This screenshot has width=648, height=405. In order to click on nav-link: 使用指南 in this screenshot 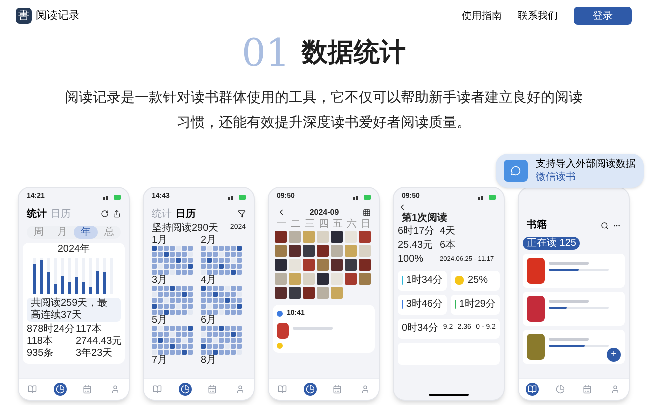, I will do `click(482, 16)`.